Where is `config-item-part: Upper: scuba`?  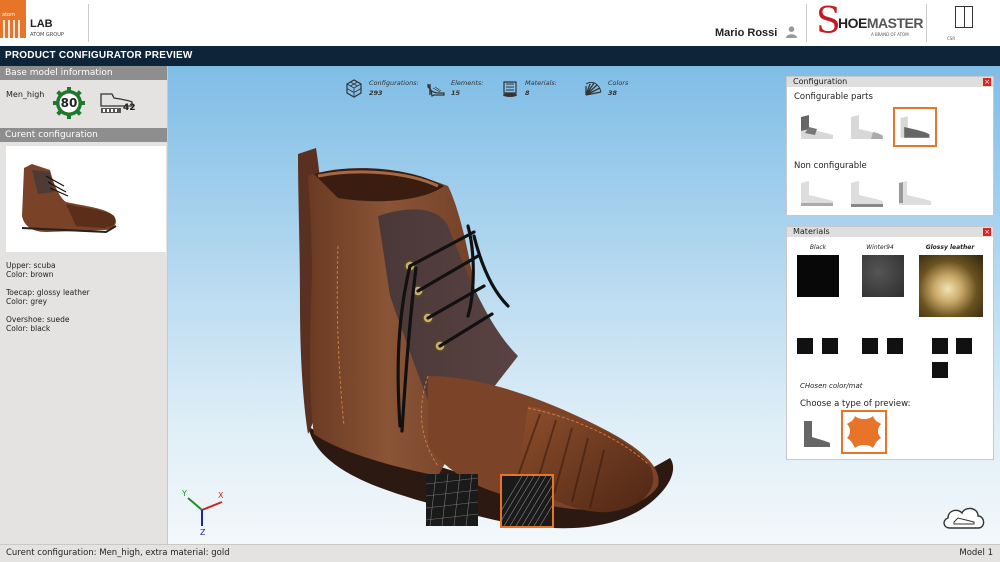 config-item-part: Upper: scuba is located at coordinates (31, 265).